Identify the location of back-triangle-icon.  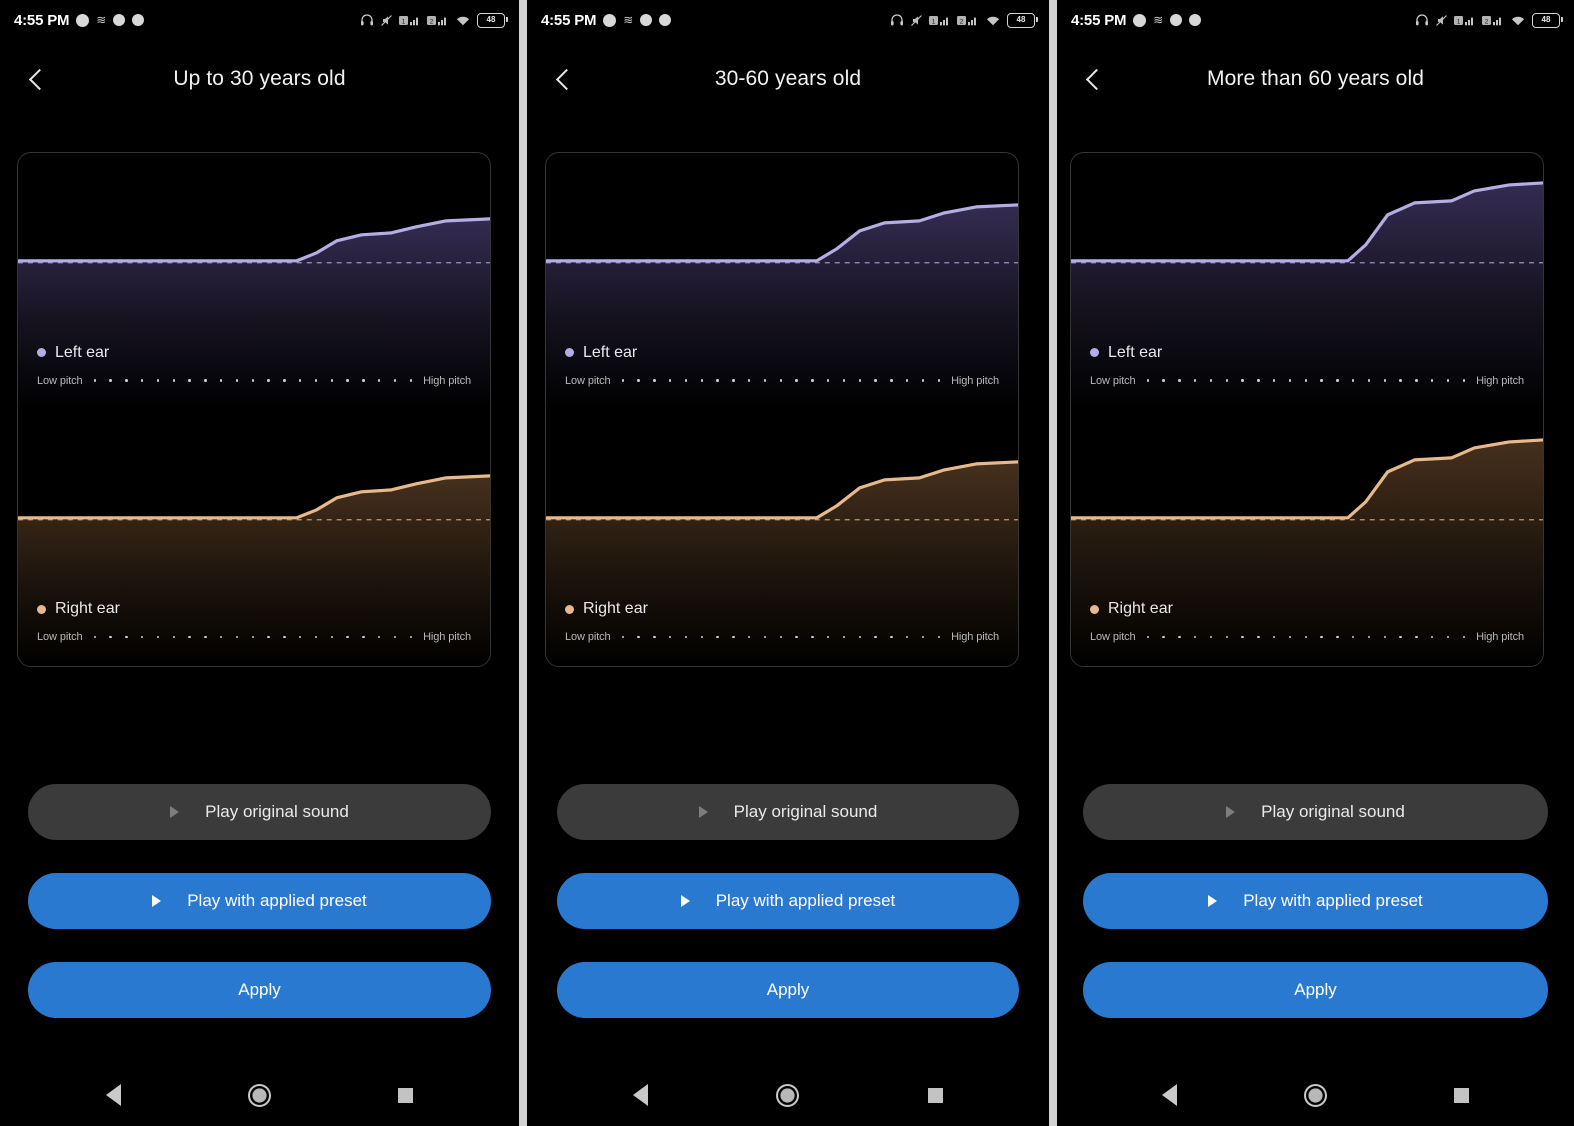
(1170, 1095).